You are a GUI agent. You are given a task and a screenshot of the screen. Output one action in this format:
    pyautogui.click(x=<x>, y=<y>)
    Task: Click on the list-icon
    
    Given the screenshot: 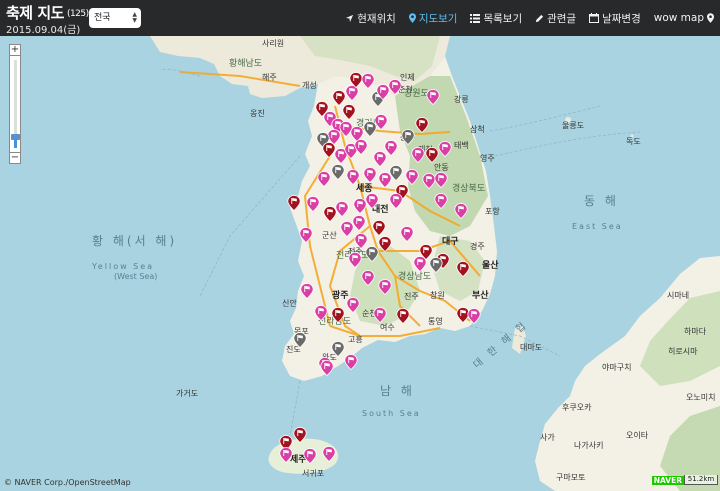 What is the action you would take?
    pyautogui.click(x=475, y=18)
    